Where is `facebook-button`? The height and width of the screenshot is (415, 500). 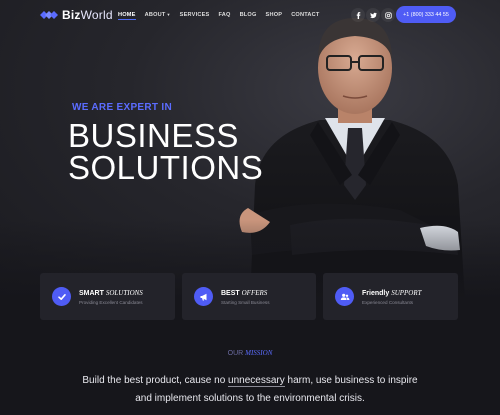 facebook-button is located at coordinates (358, 15).